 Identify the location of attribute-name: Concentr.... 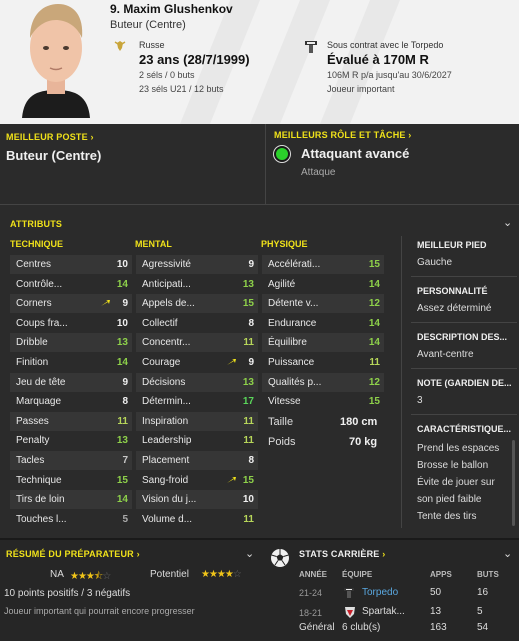
(166, 343).